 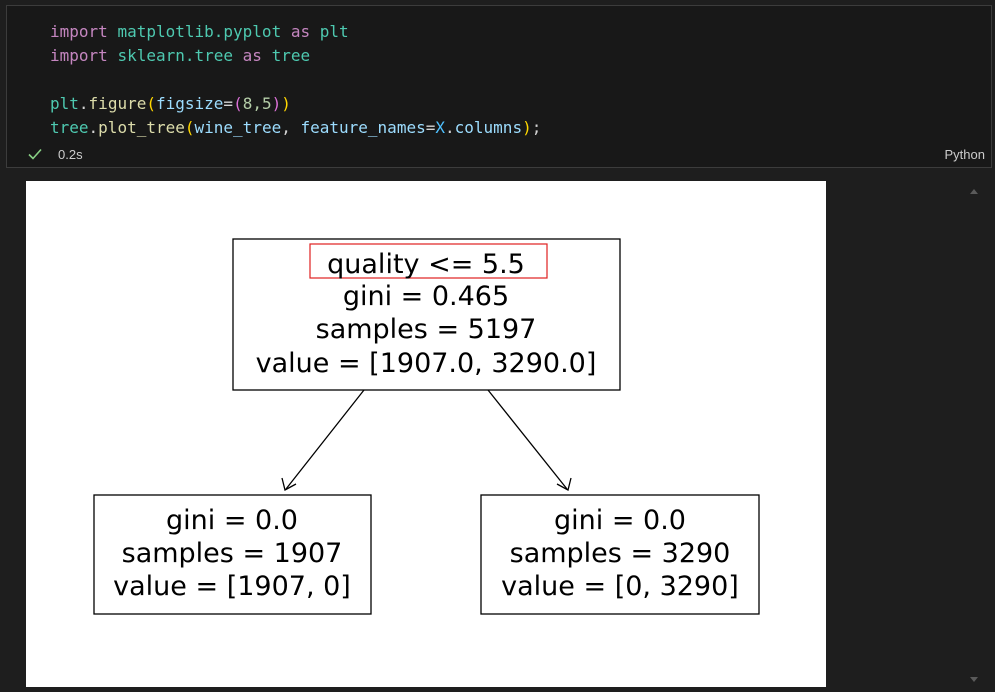 I want to click on node-samples: samples = 3290, so click(x=620, y=553).